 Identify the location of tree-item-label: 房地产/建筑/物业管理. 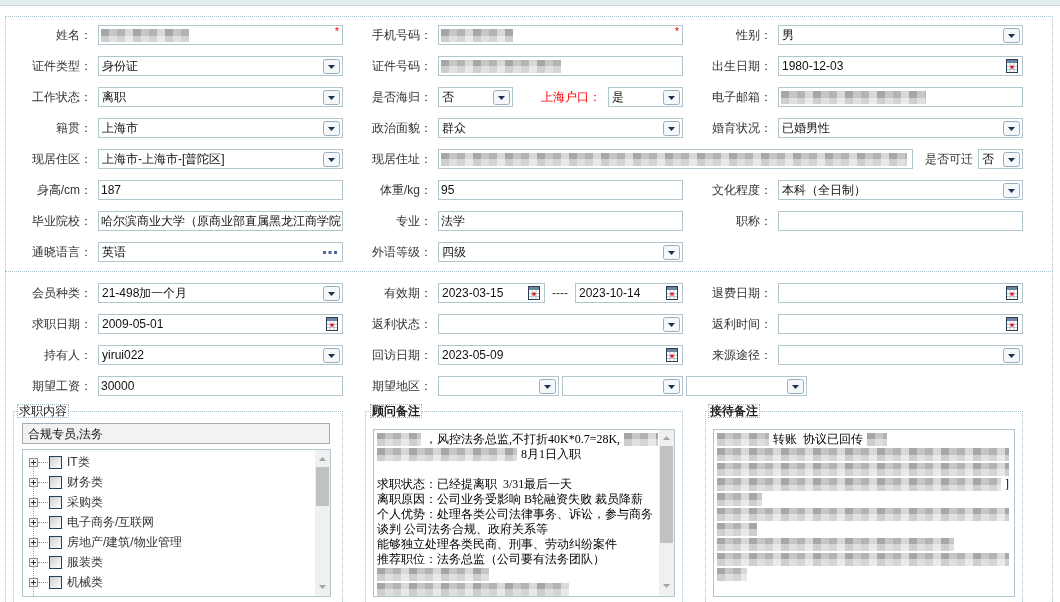
(124, 542).